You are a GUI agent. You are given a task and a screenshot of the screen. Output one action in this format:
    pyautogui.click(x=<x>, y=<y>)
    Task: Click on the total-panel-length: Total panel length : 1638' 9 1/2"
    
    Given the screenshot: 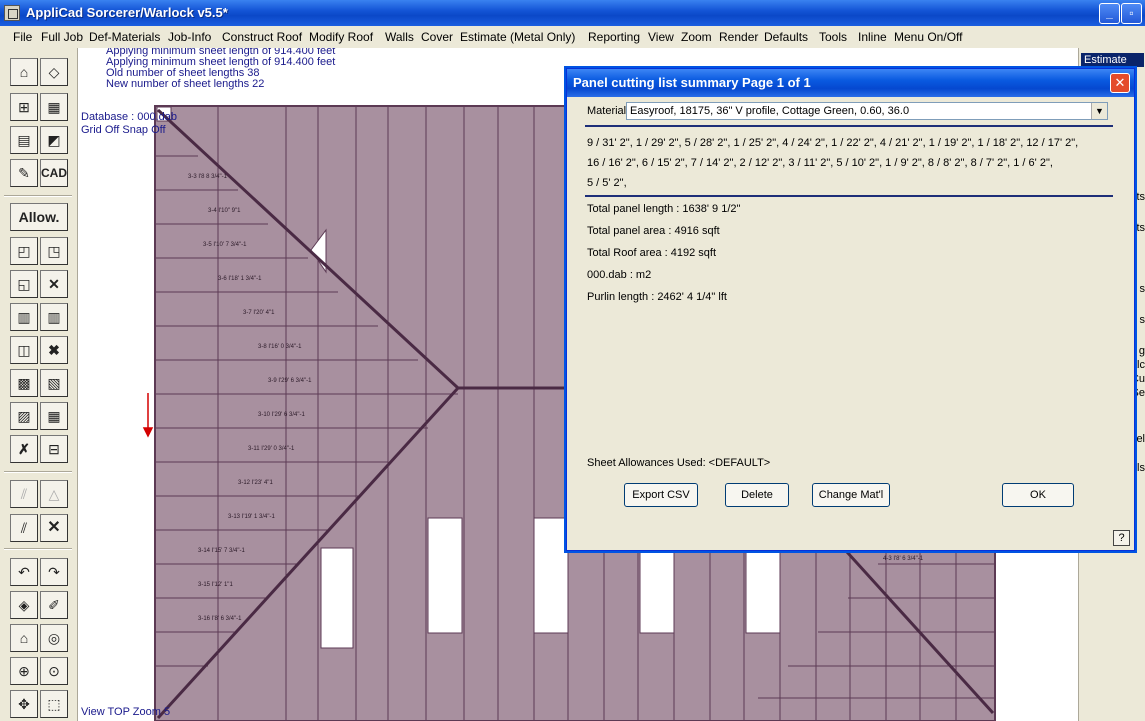 What is the action you would take?
    pyautogui.click(x=664, y=209)
    